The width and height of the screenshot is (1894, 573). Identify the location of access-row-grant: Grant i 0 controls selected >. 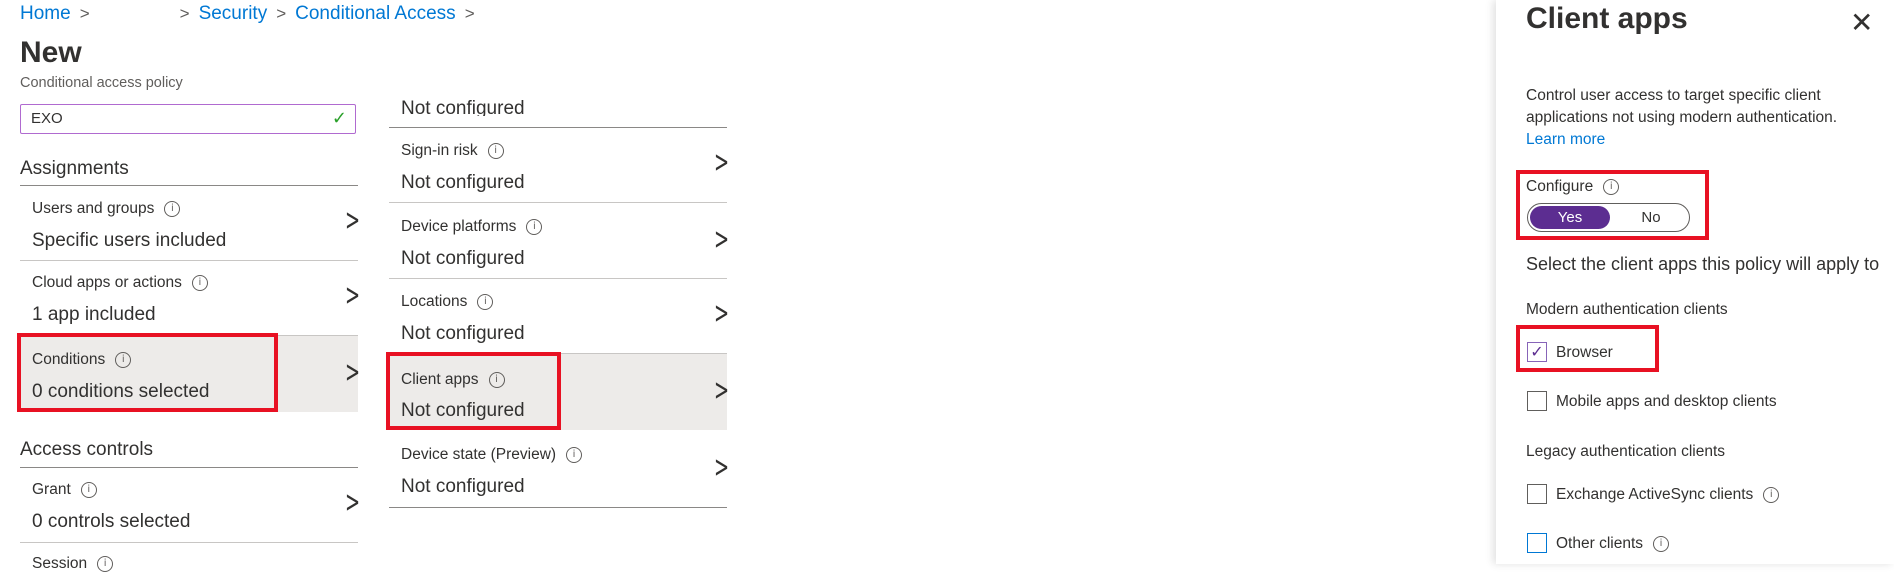
(190, 505).